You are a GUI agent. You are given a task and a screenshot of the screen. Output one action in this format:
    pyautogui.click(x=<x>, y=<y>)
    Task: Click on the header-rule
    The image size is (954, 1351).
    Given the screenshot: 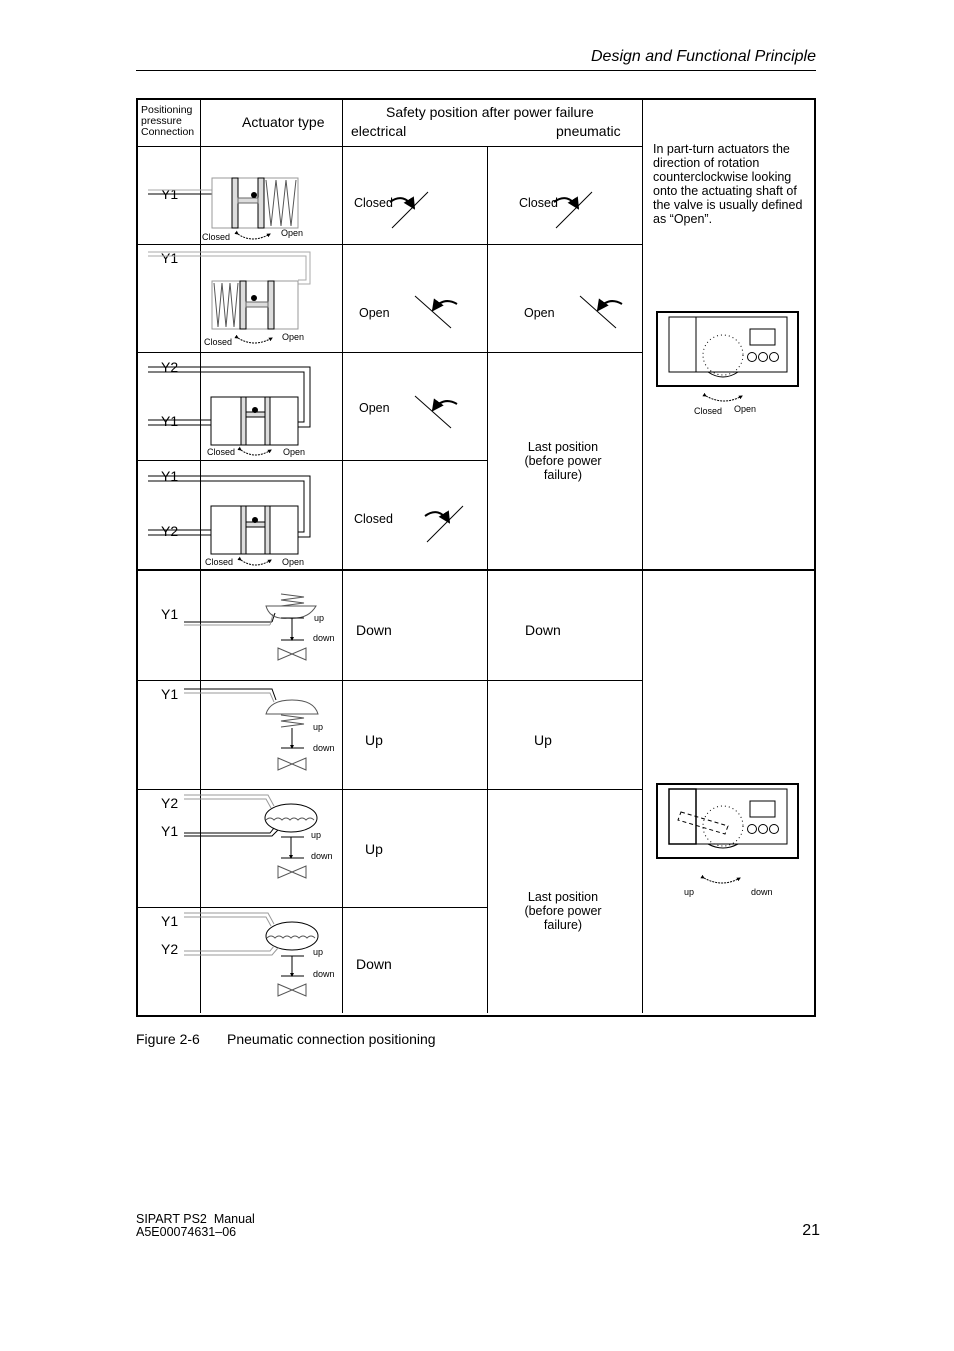 What is the action you would take?
    pyautogui.click(x=476, y=70)
    